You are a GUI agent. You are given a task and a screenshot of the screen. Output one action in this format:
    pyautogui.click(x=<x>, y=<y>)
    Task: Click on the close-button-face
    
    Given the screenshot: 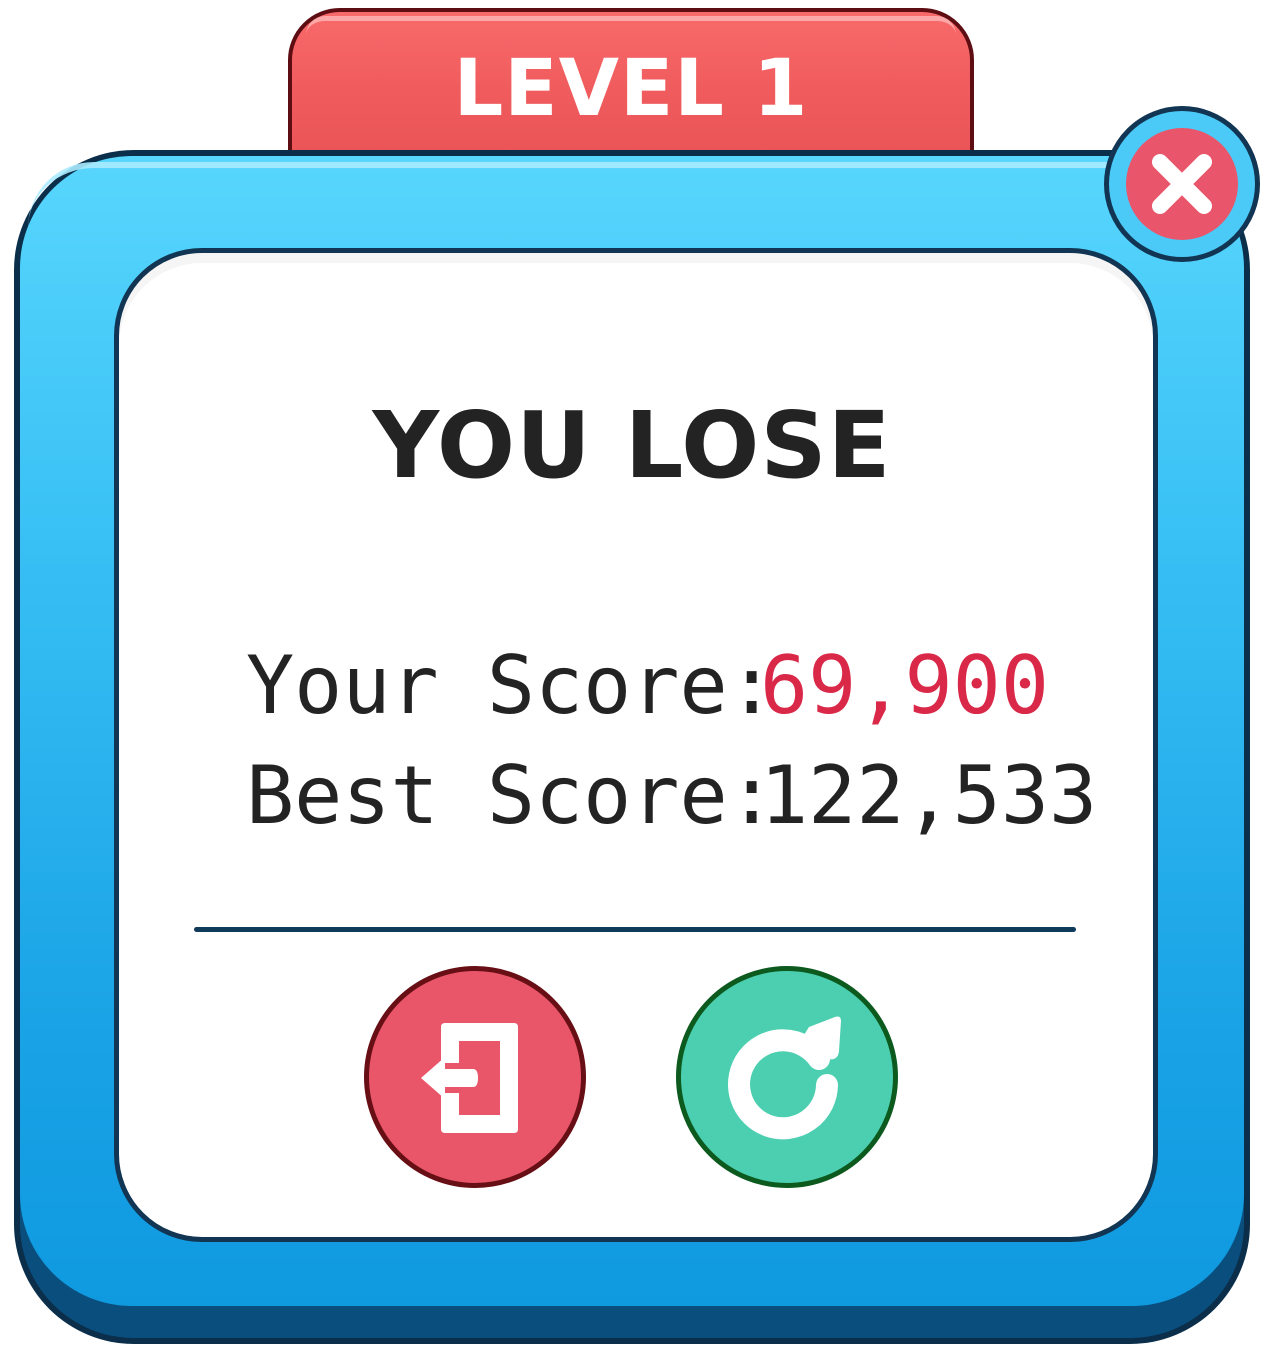 What is the action you would take?
    pyautogui.click(x=1182, y=184)
    